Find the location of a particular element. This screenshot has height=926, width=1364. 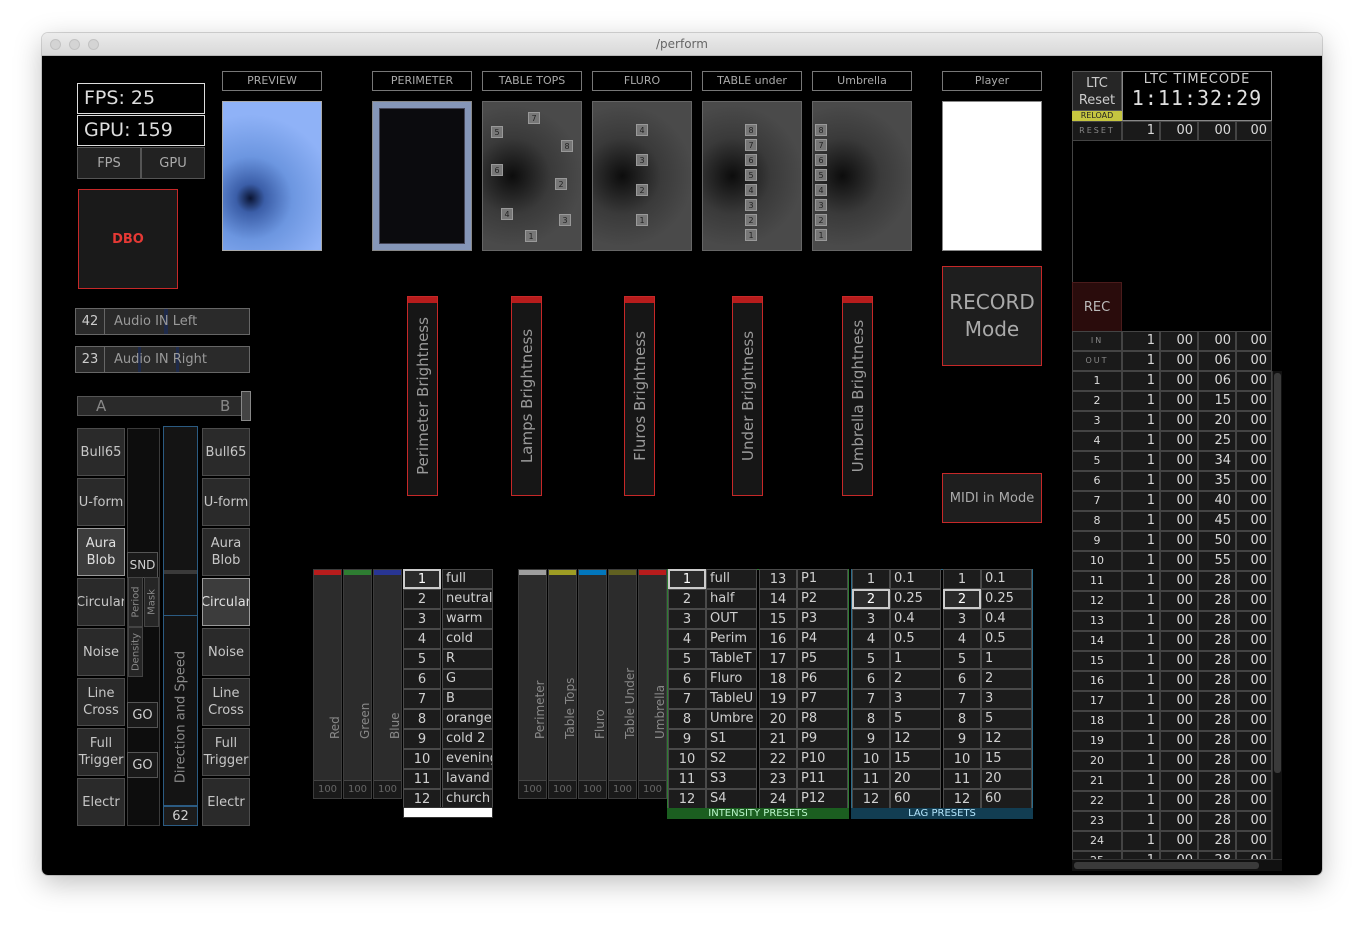

lag-preset-number: 2 is located at coordinates (871, 599).